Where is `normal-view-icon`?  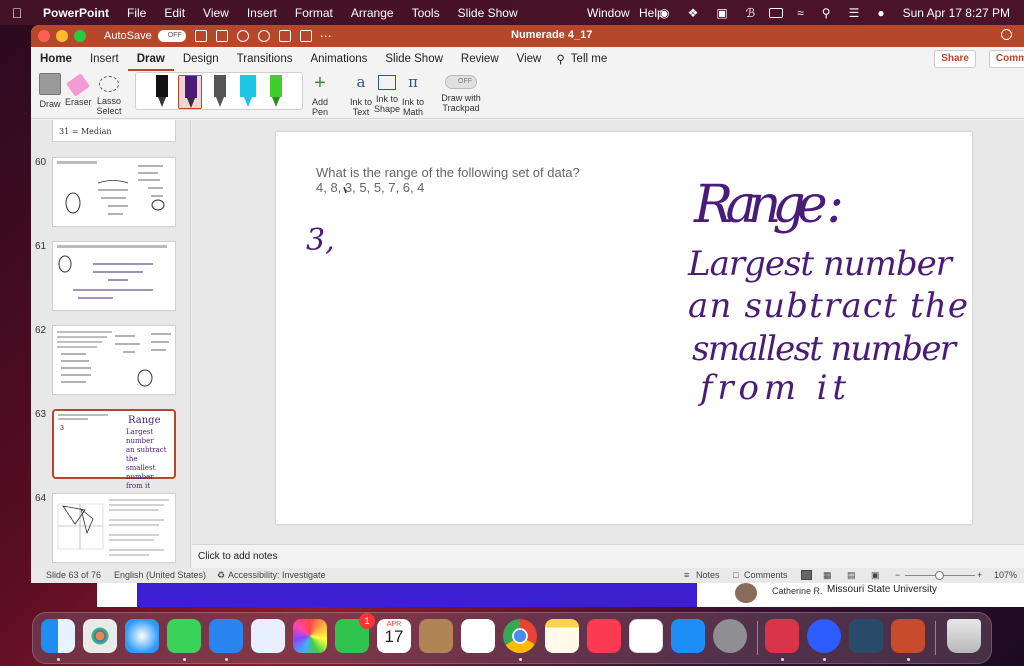
normal-view-icon is located at coordinates (806, 575).